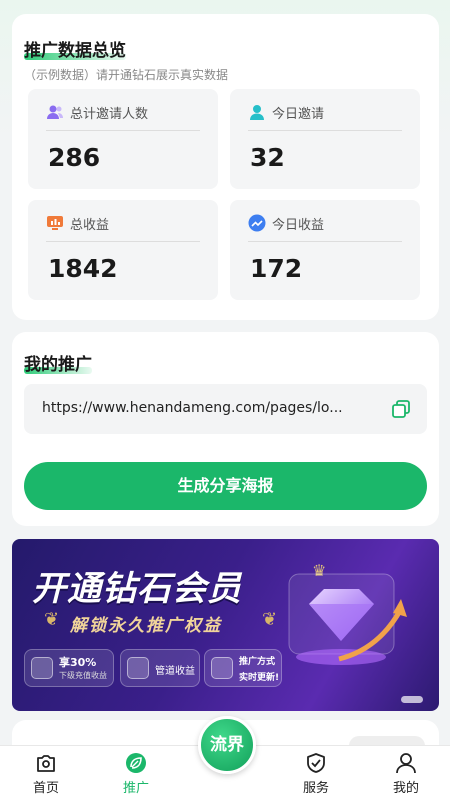 This screenshot has width=450, height=800. I want to click on trend-icon, so click(257, 223).